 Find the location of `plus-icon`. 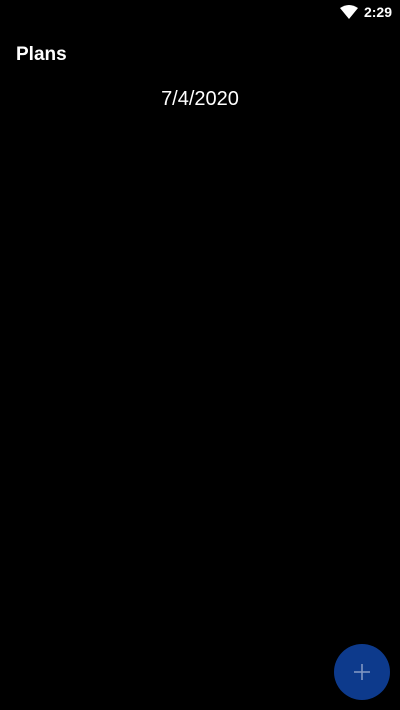

plus-icon is located at coordinates (362, 672).